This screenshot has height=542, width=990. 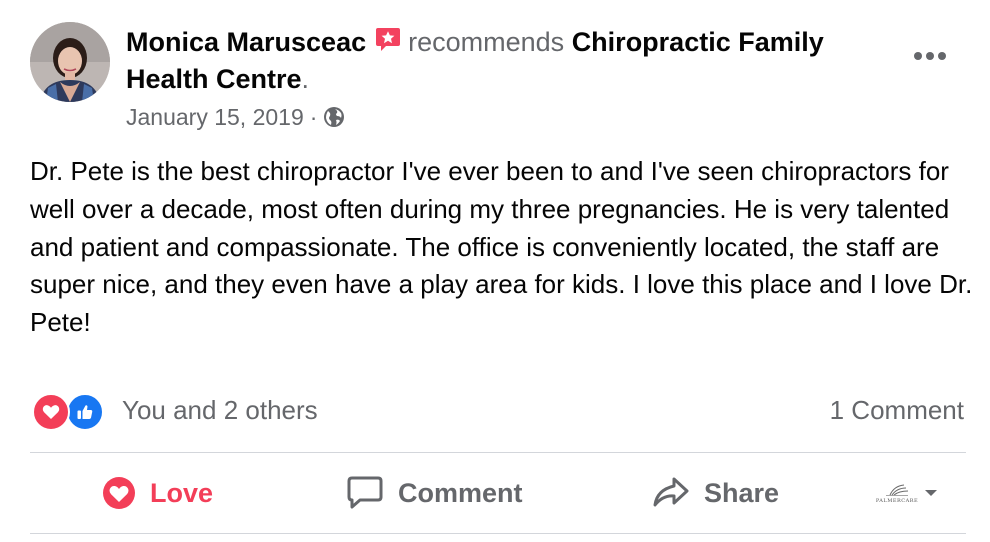 What do you see at coordinates (246, 42) in the screenshot?
I see `author-name: Monica Marusceac` at bounding box center [246, 42].